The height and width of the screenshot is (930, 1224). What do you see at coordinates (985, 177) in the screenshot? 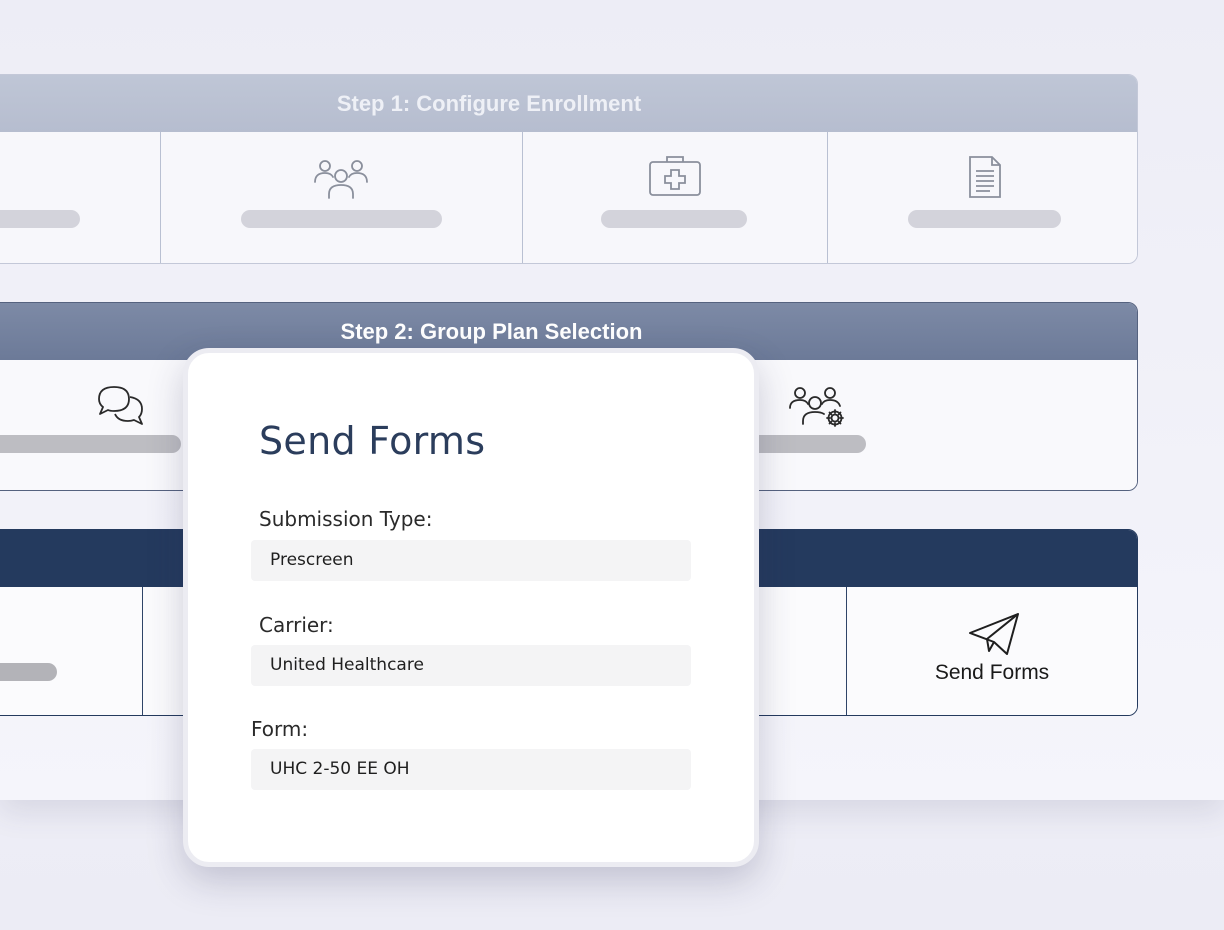
I see `document-icon` at bounding box center [985, 177].